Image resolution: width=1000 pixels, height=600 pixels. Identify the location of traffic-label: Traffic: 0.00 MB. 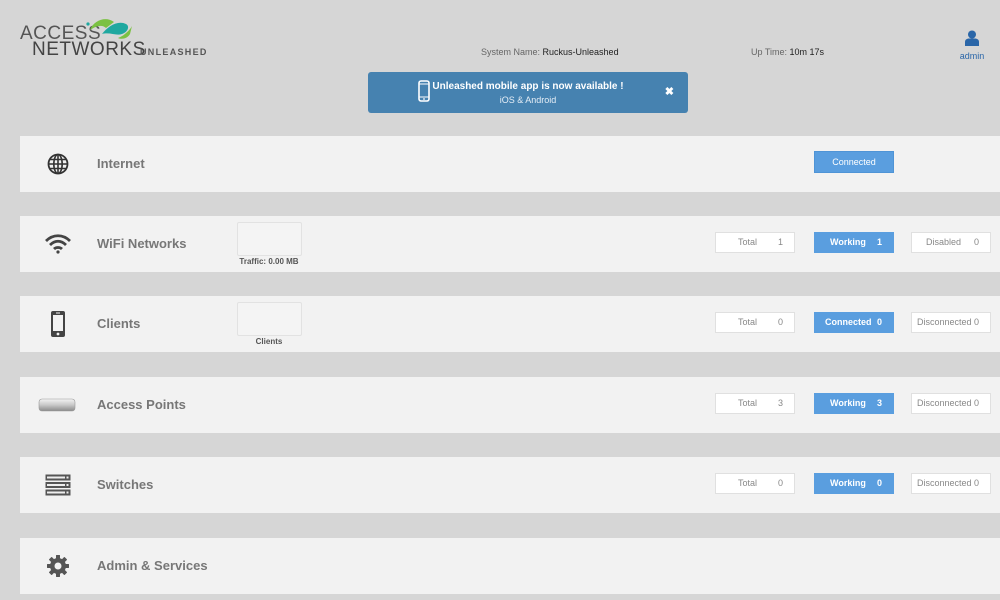
(269, 261).